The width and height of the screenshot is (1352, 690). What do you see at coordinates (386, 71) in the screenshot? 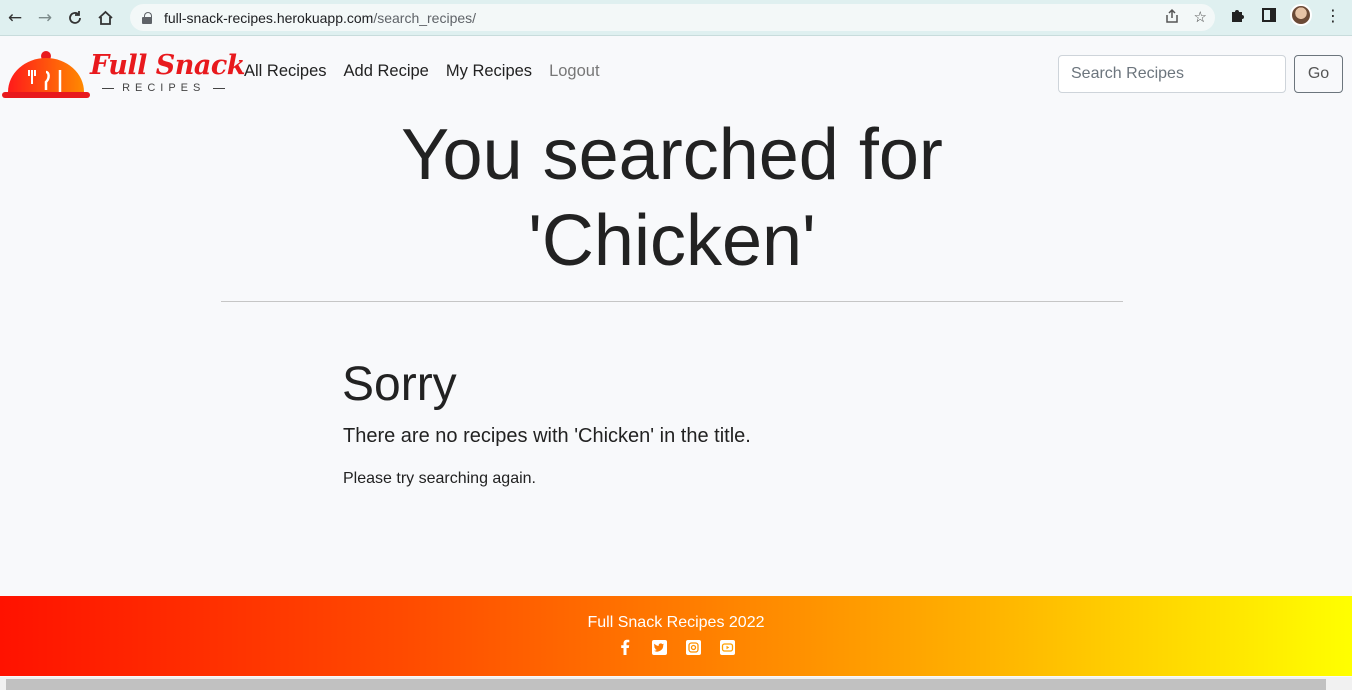
I see `nav-link-add-recipe: Add Recipe` at bounding box center [386, 71].